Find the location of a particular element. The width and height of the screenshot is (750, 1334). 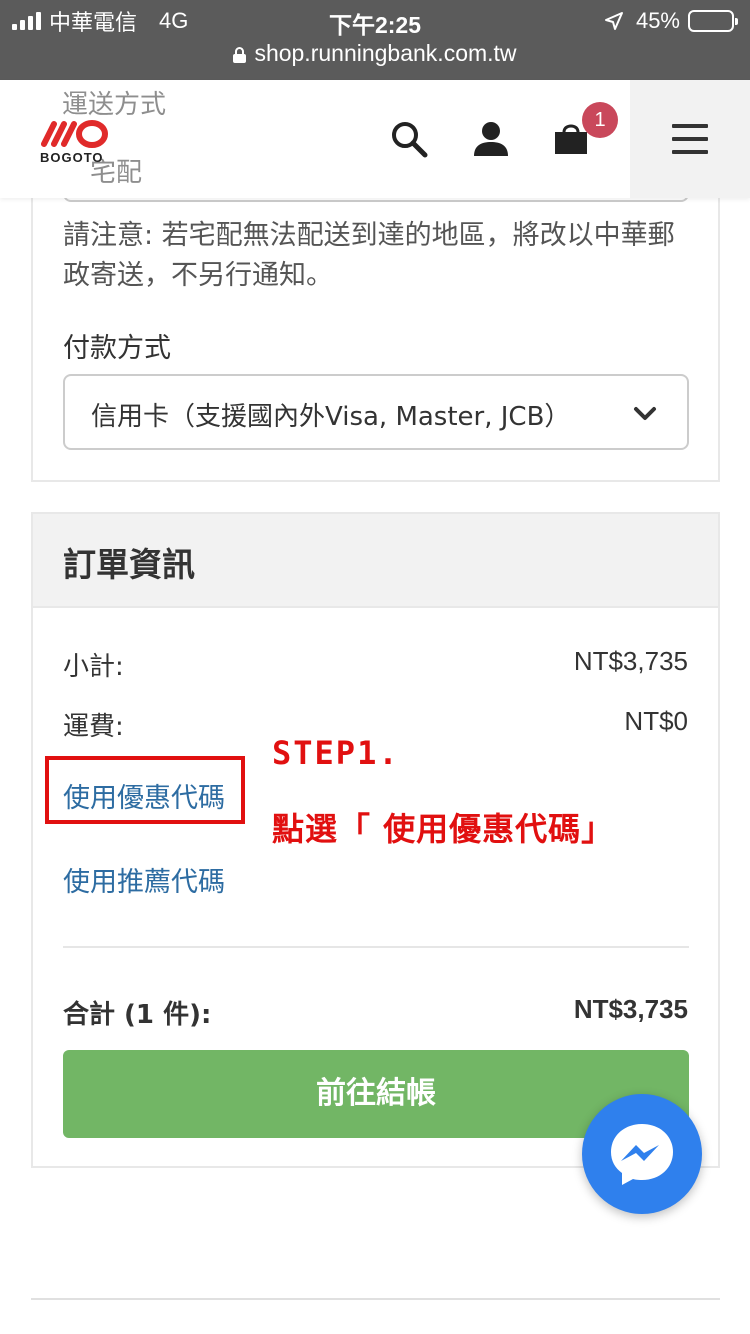

menu-button is located at coordinates (690, 139).